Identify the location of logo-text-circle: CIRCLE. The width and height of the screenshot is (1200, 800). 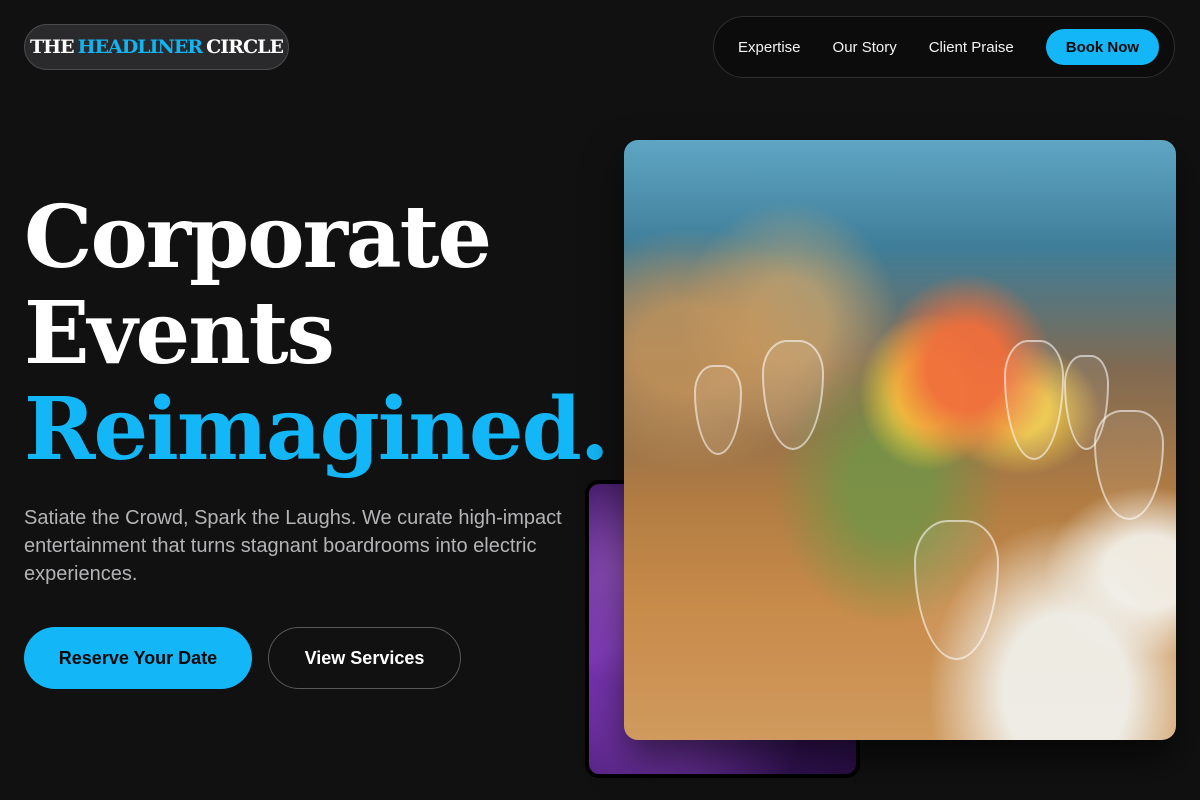
(245, 47).